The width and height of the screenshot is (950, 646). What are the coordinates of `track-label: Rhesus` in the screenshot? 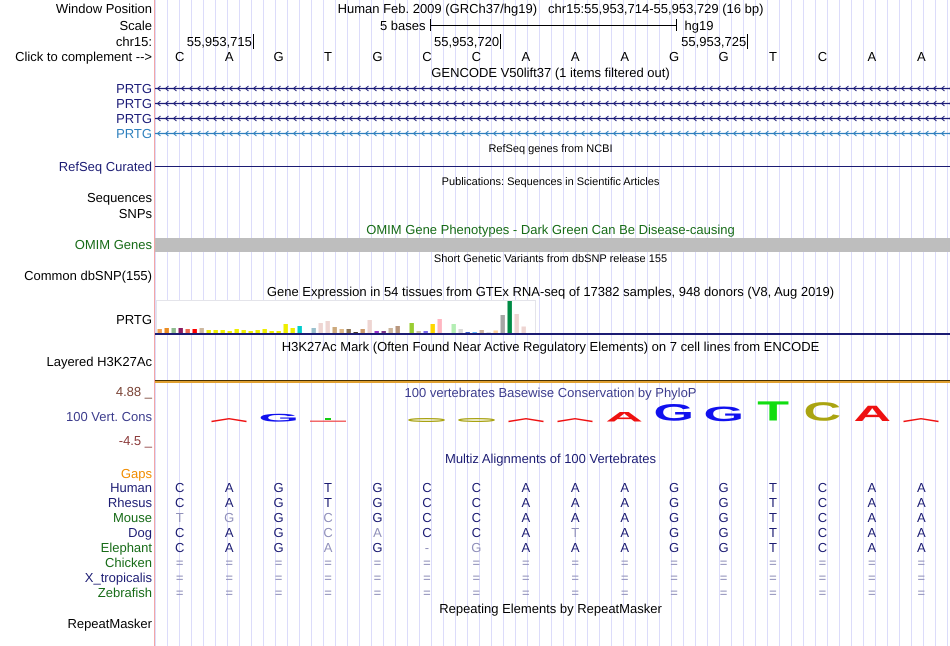 It's located at (130, 502).